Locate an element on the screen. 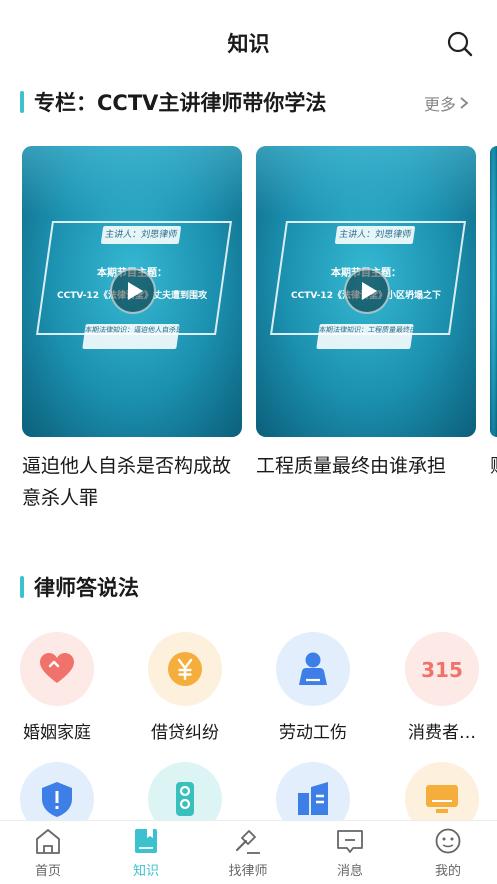 This screenshot has width=497, height=884. category-loan: 借贷纠纷 is located at coordinates (185, 687).